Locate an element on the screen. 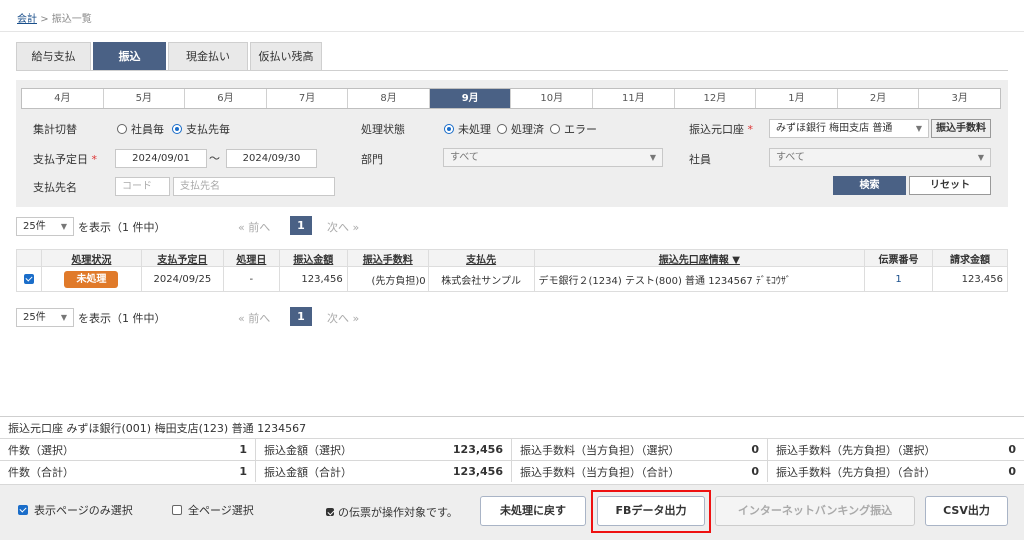 The image size is (1024, 540). header-amount: 振込金額 is located at coordinates (313, 258).